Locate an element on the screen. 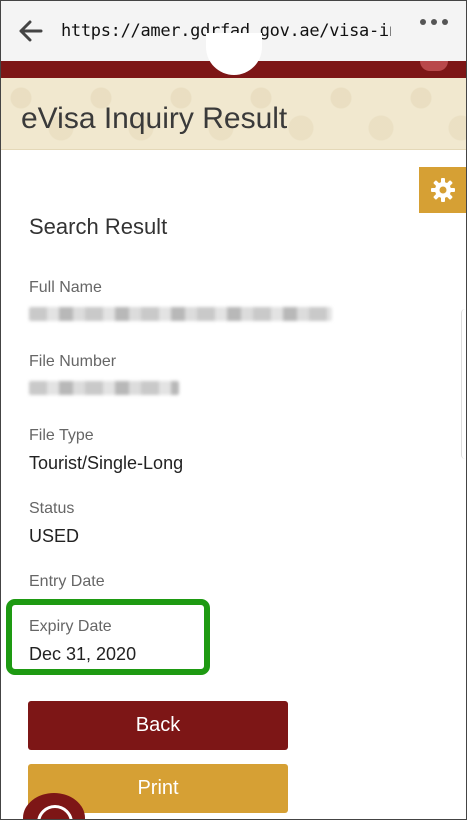 The width and height of the screenshot is (467, 820). file-number-label: File Number is located at coordinates (73, 361).